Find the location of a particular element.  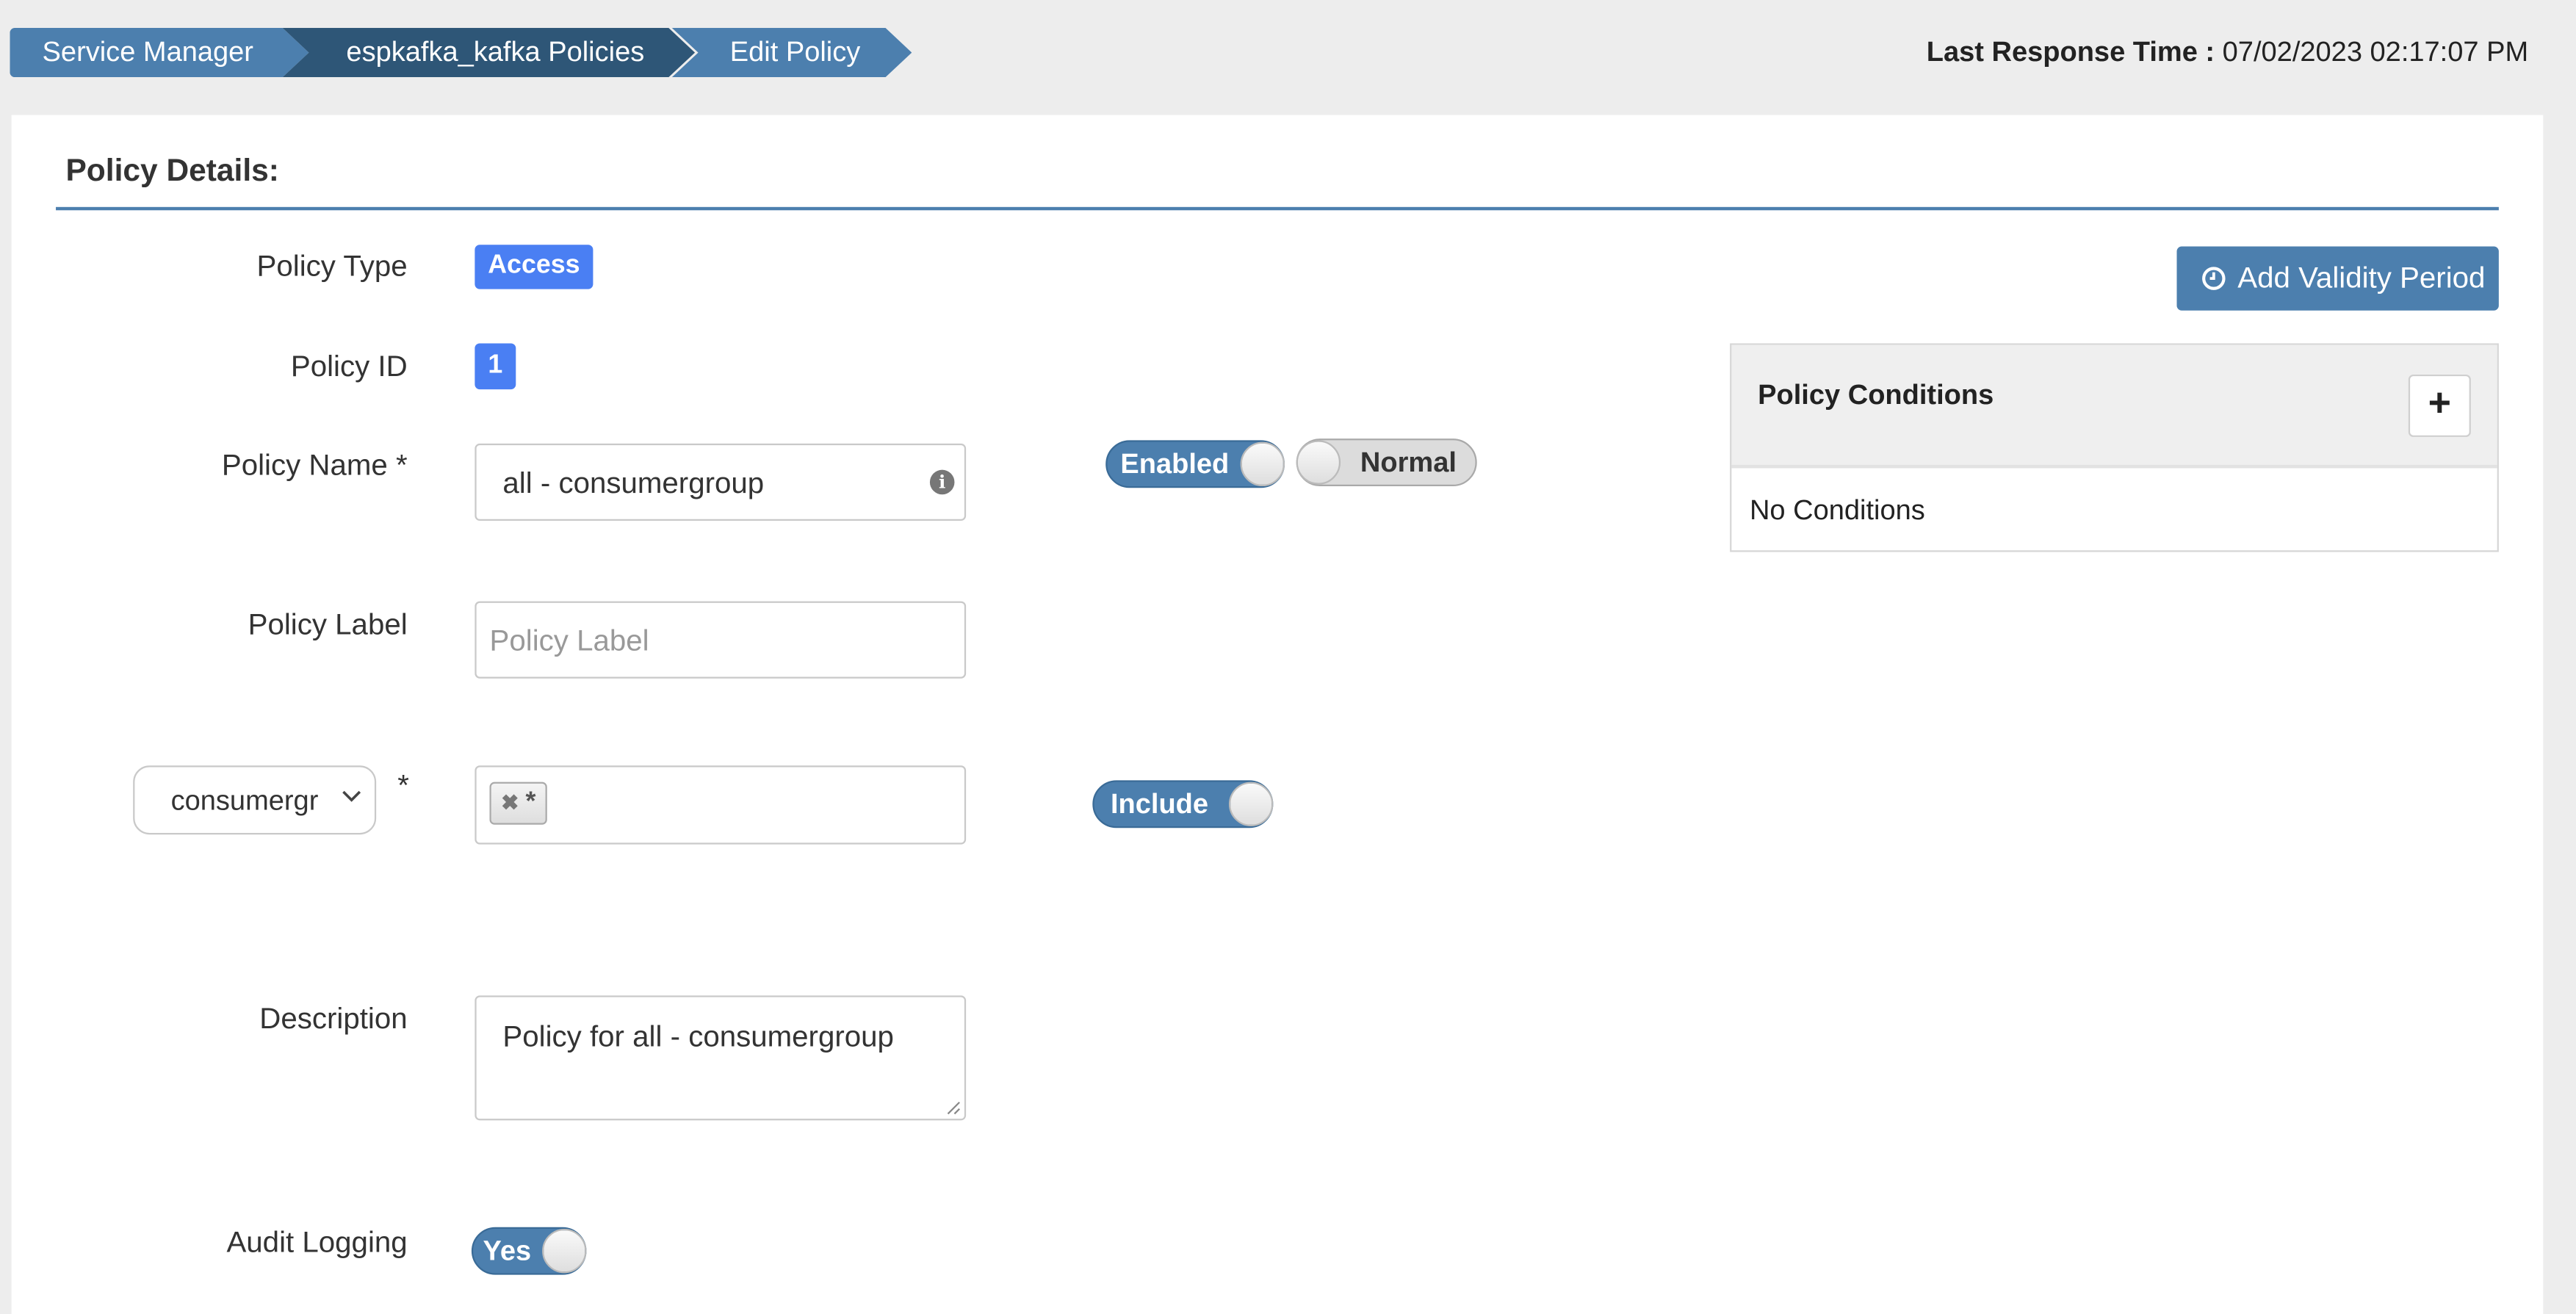

include-toggle-label: Include is located at coordinates (1159, 804).